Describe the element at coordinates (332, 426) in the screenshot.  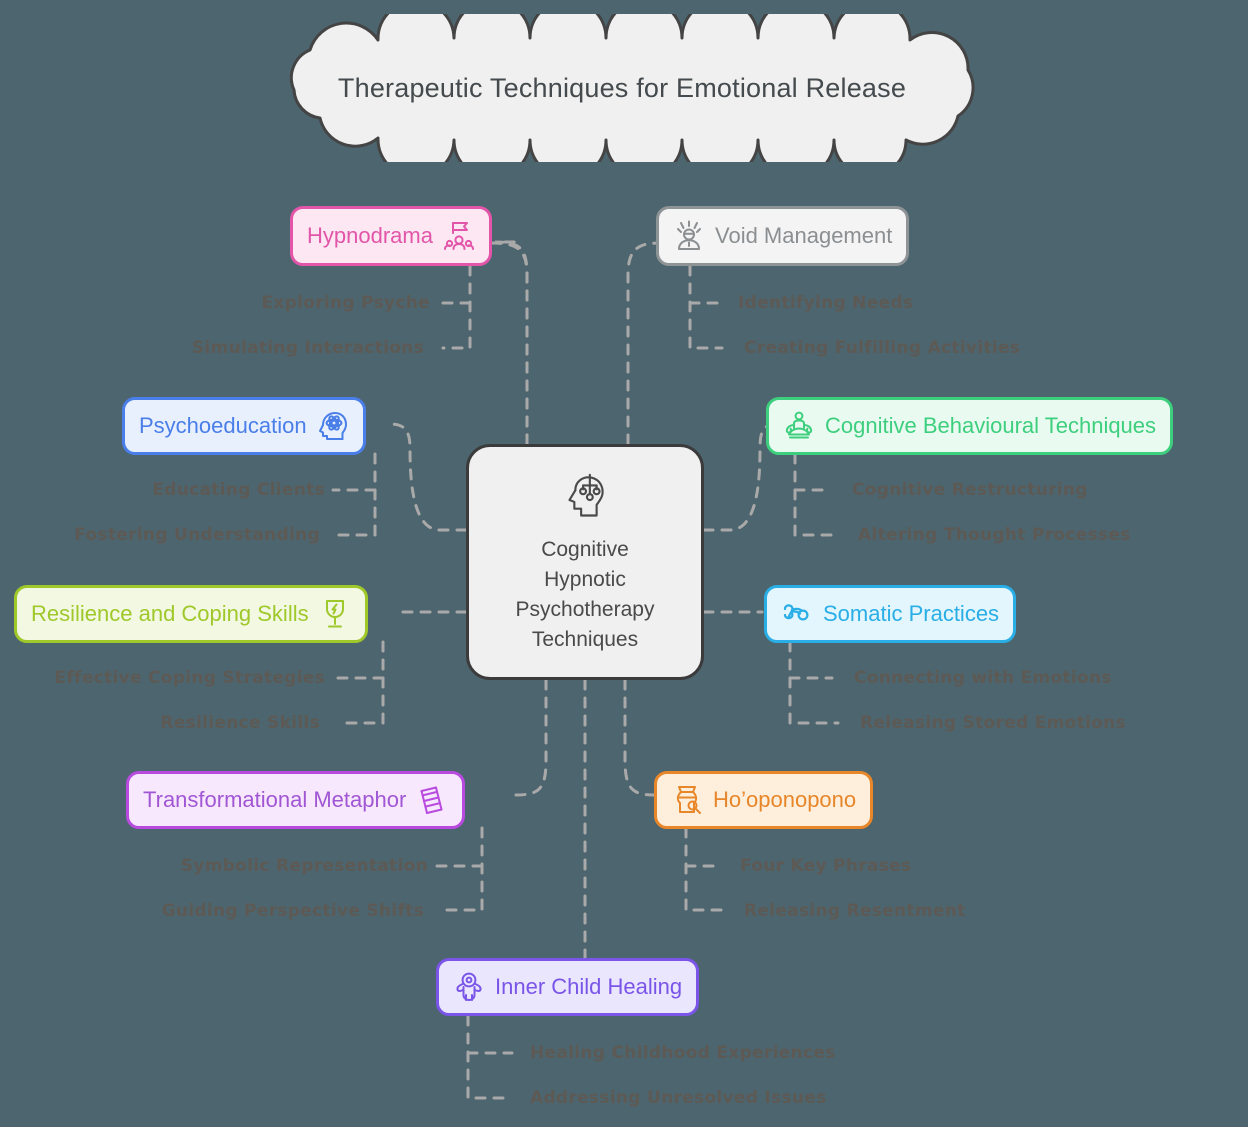
I see `head-atom-icon` at that location.